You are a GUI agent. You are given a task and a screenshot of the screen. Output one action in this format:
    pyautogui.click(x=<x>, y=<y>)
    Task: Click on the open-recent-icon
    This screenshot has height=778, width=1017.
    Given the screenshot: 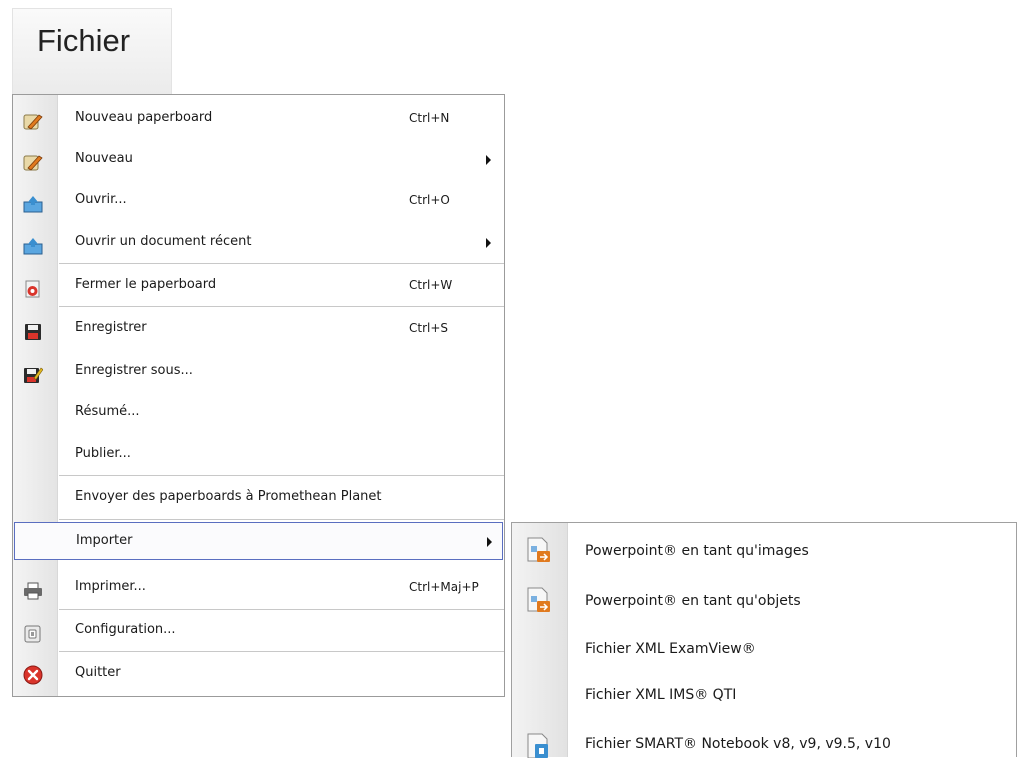 What is the action you would take?
    pyautogui.click(x=33, y=244)
    